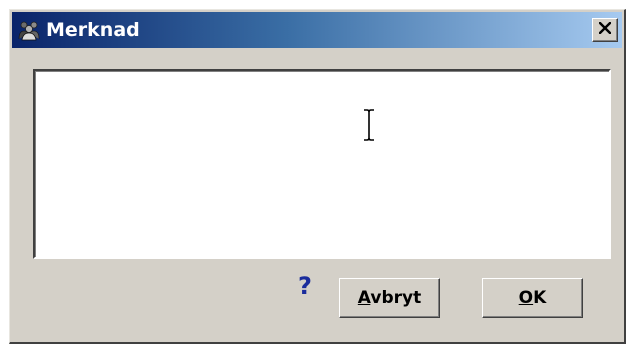  Describe the element at coordinates (93, 30) in the screenshot. I see `window-title: Merknad` at that location.